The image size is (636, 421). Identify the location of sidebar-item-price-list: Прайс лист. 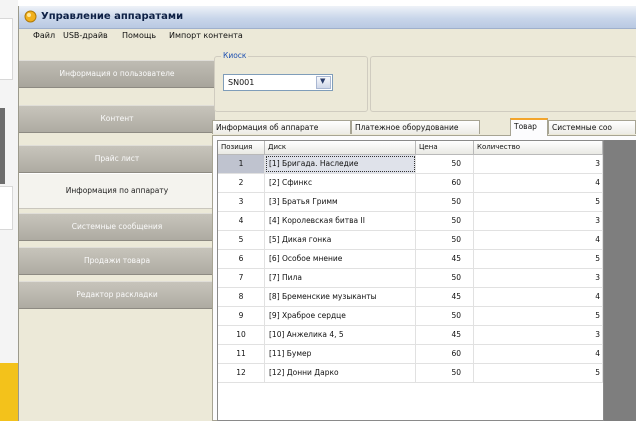
(117, 159).